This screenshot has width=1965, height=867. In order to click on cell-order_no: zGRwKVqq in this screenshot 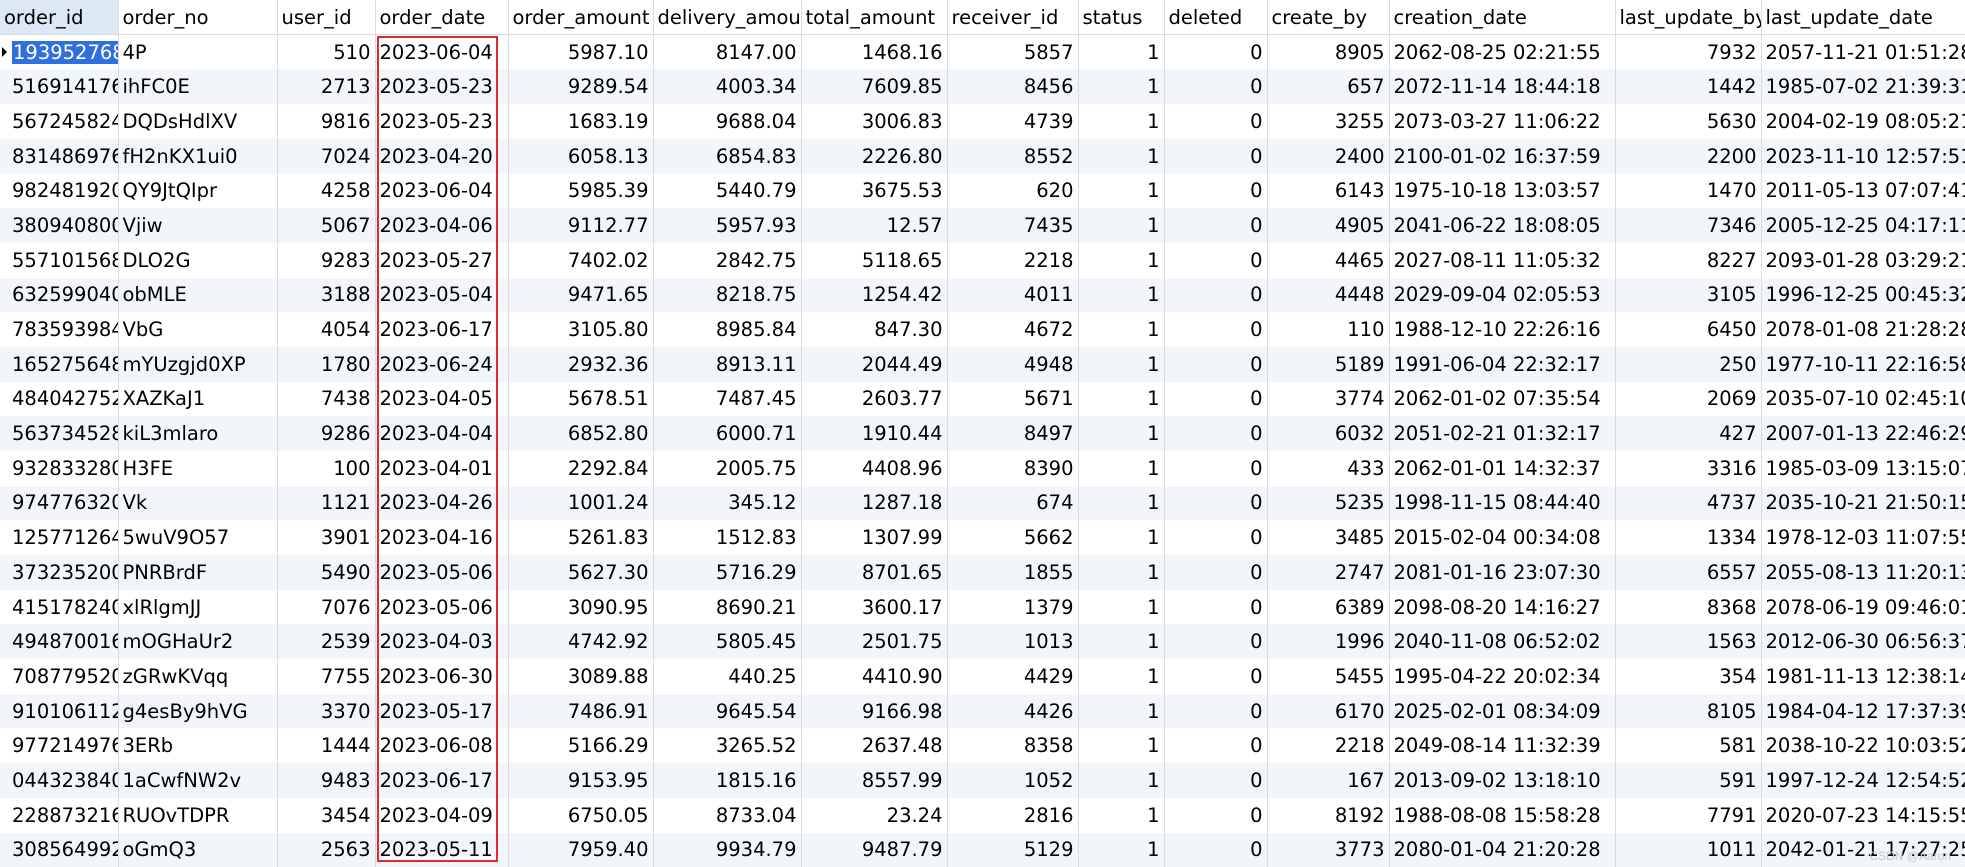, I will do `click(198, 676)`.